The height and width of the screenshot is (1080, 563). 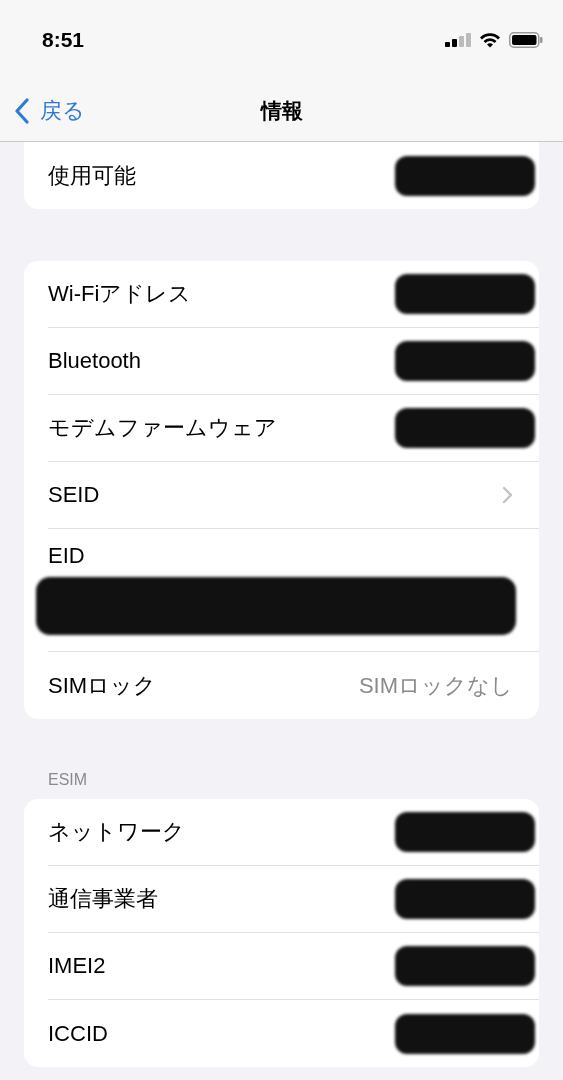 What do you see at coordinates (526, 40) in the screenshot?
I see `battery-icon` at bounding box center [526, 40].